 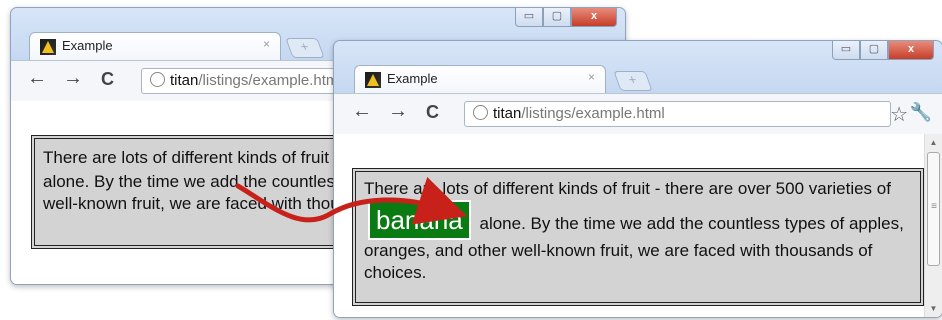 I want to click on bookmark-star-icon: ☆, so click(x=899, y=114).